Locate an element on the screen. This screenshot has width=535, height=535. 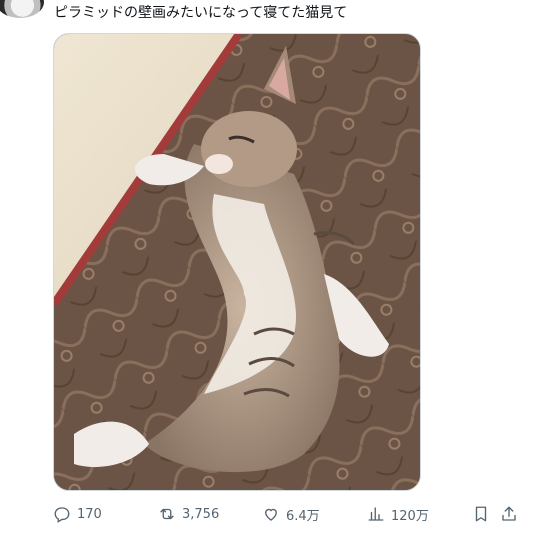
repost-count: 3,756 is located at coordinates (201, 514).